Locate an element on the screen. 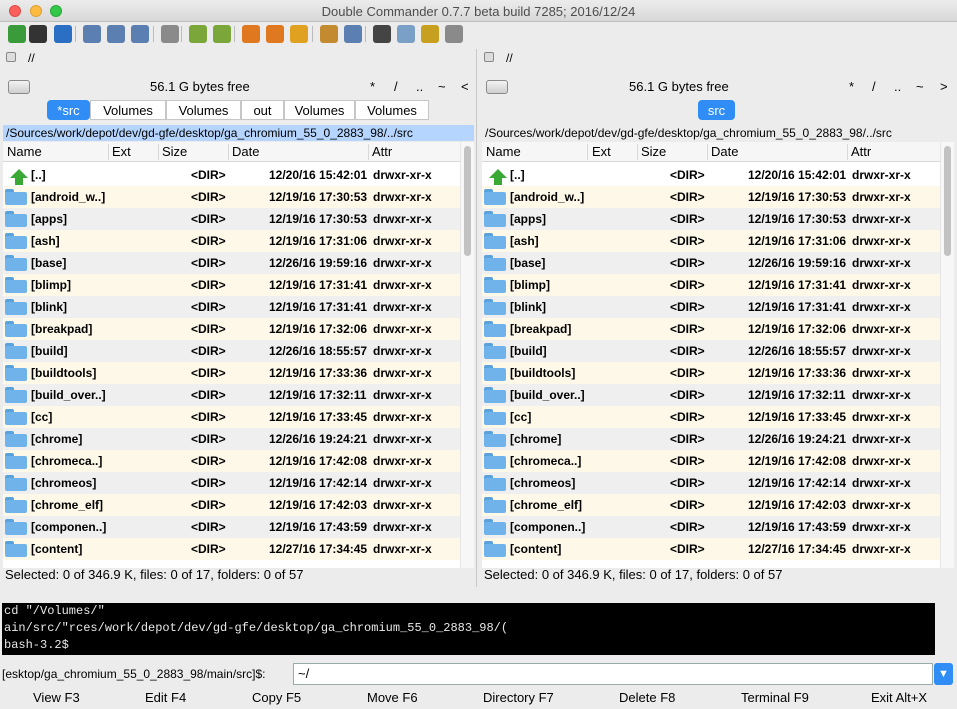  pack-files-icon is located at coordinates (329, 34).